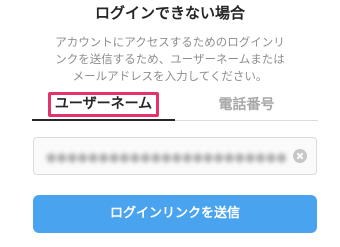 This screenshot has width=340, height=247. Describe the element at coordinates (300, 156) in the screenshot. I see `clear-input-icon` at that location.